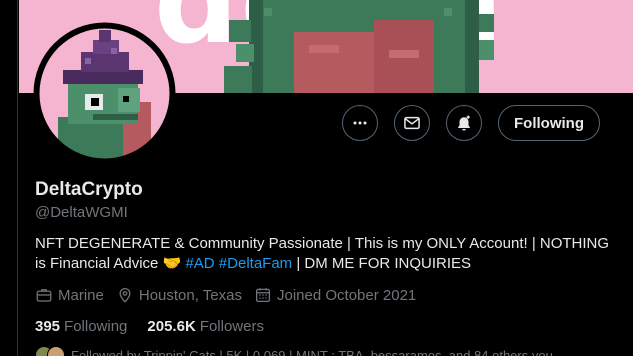  I want to click on left-rail, so click(9, 178).